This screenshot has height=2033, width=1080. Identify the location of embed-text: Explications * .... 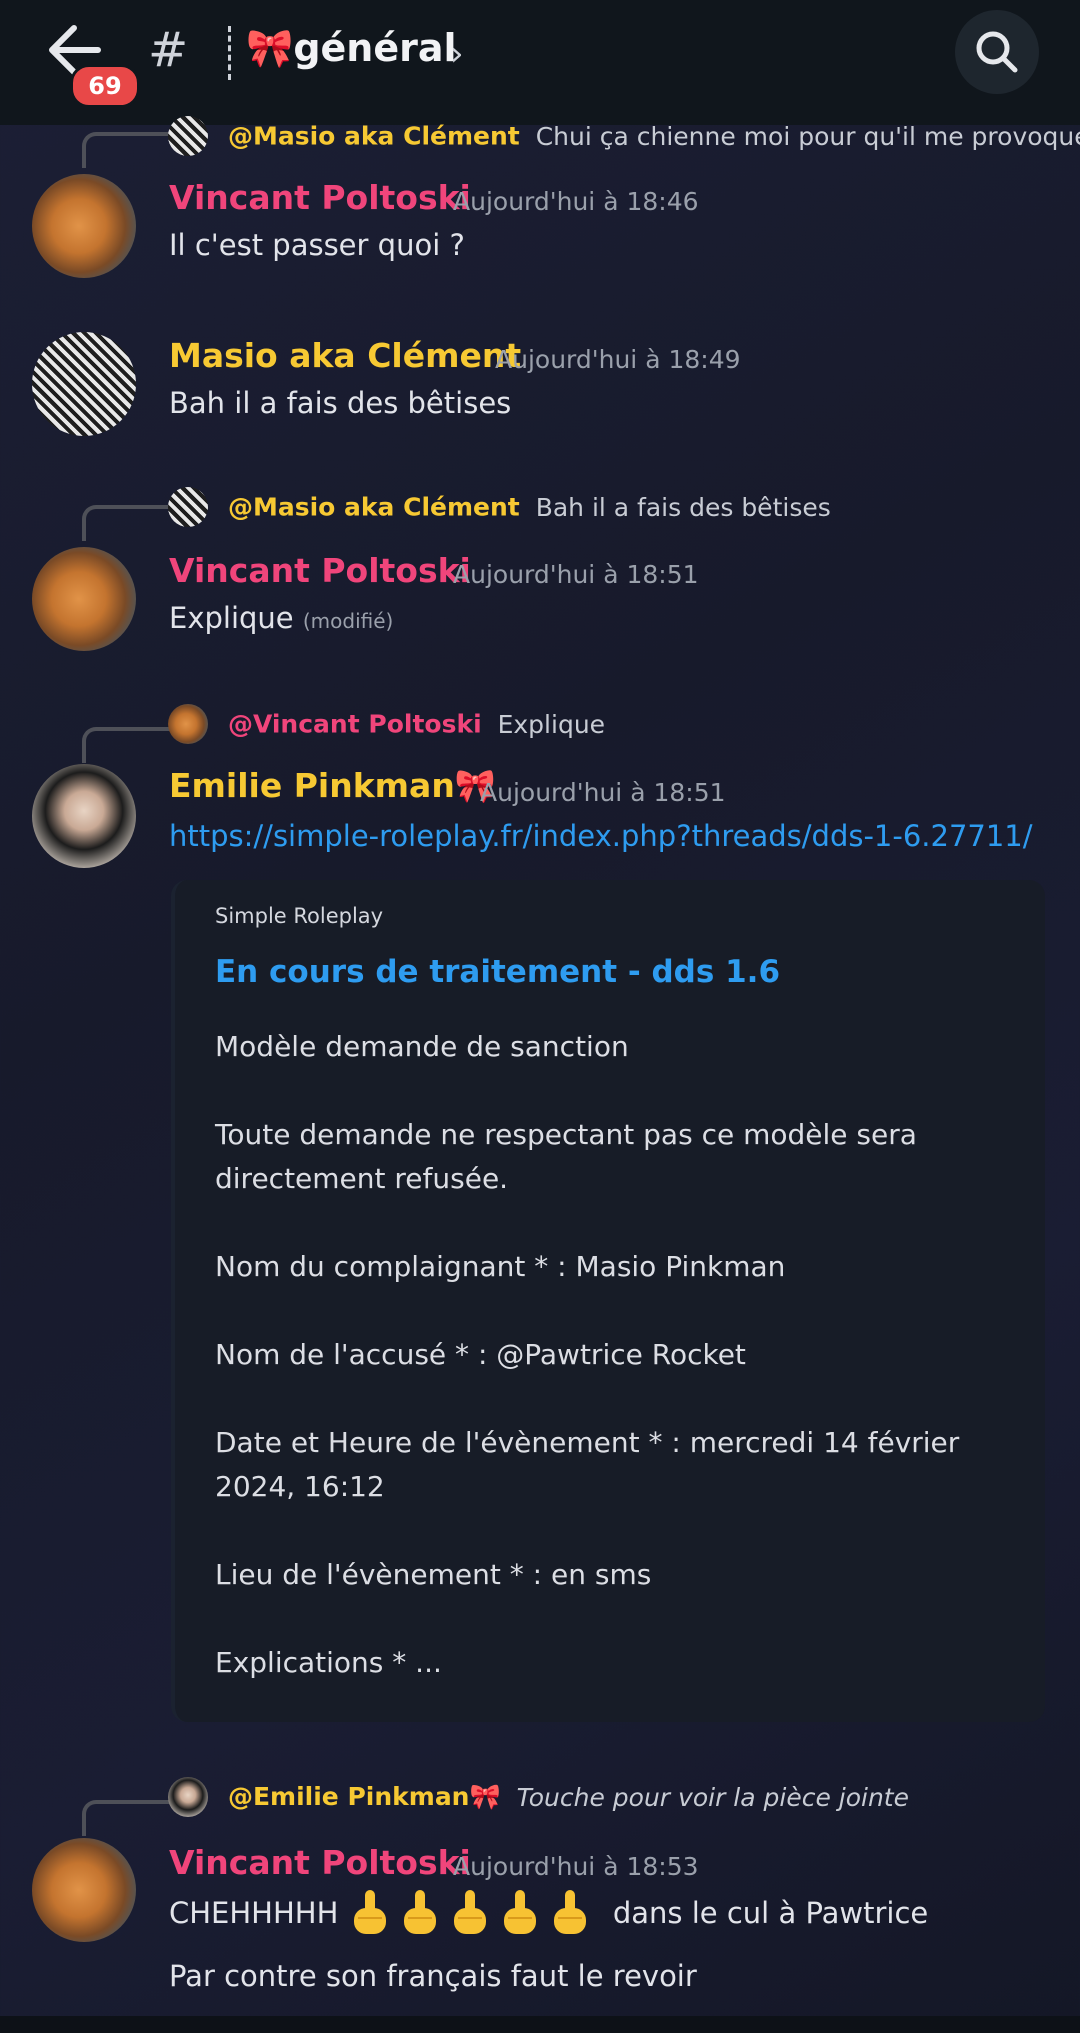
(328, 1662).